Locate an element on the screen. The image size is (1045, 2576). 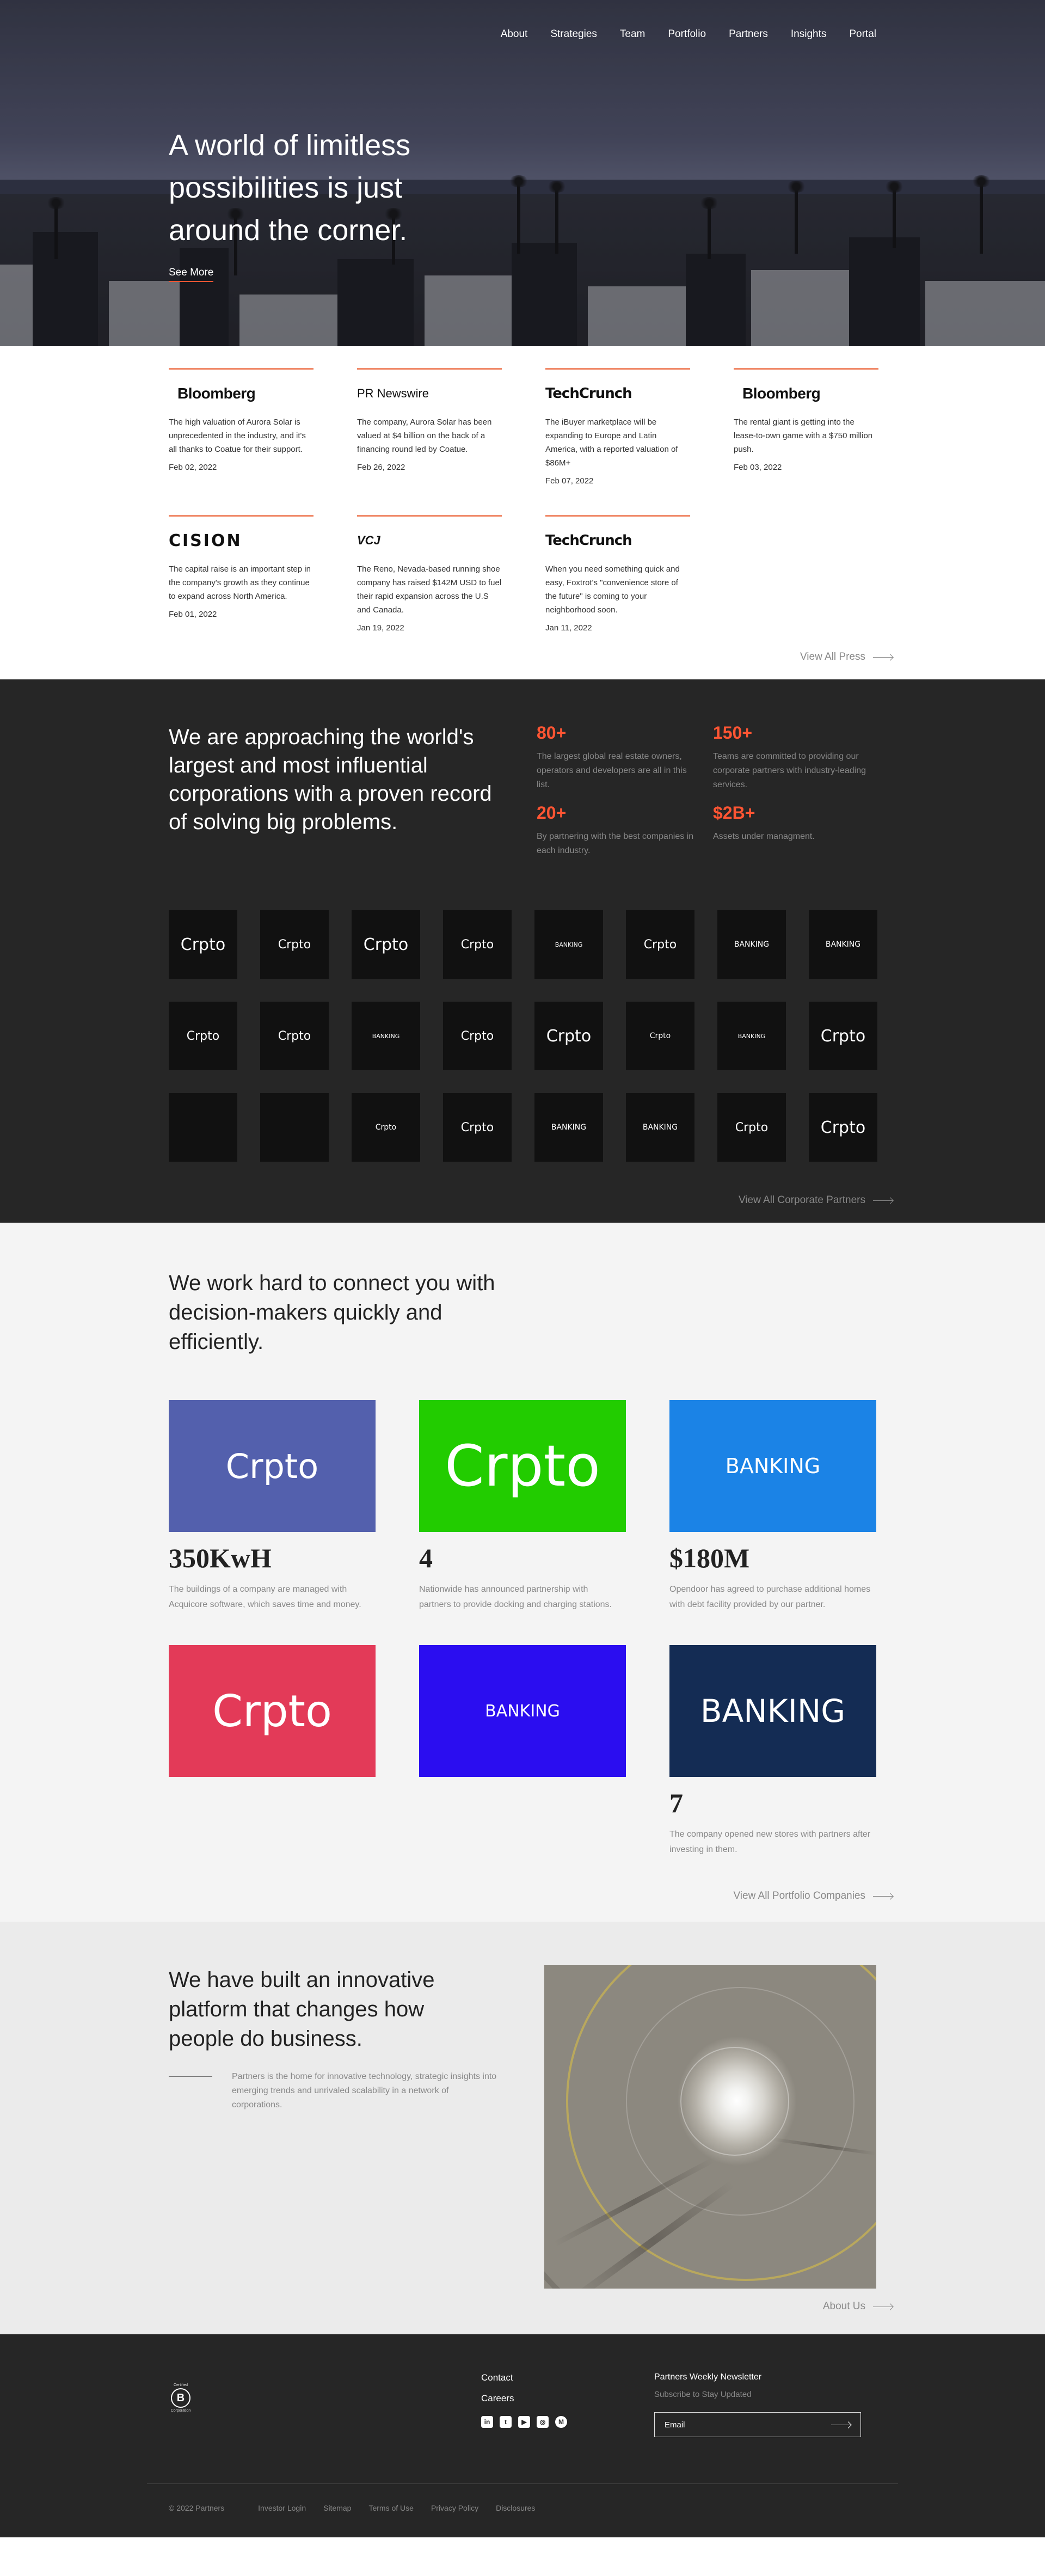
portfolio-card: BANKING is located at coordinates (522, 1751).